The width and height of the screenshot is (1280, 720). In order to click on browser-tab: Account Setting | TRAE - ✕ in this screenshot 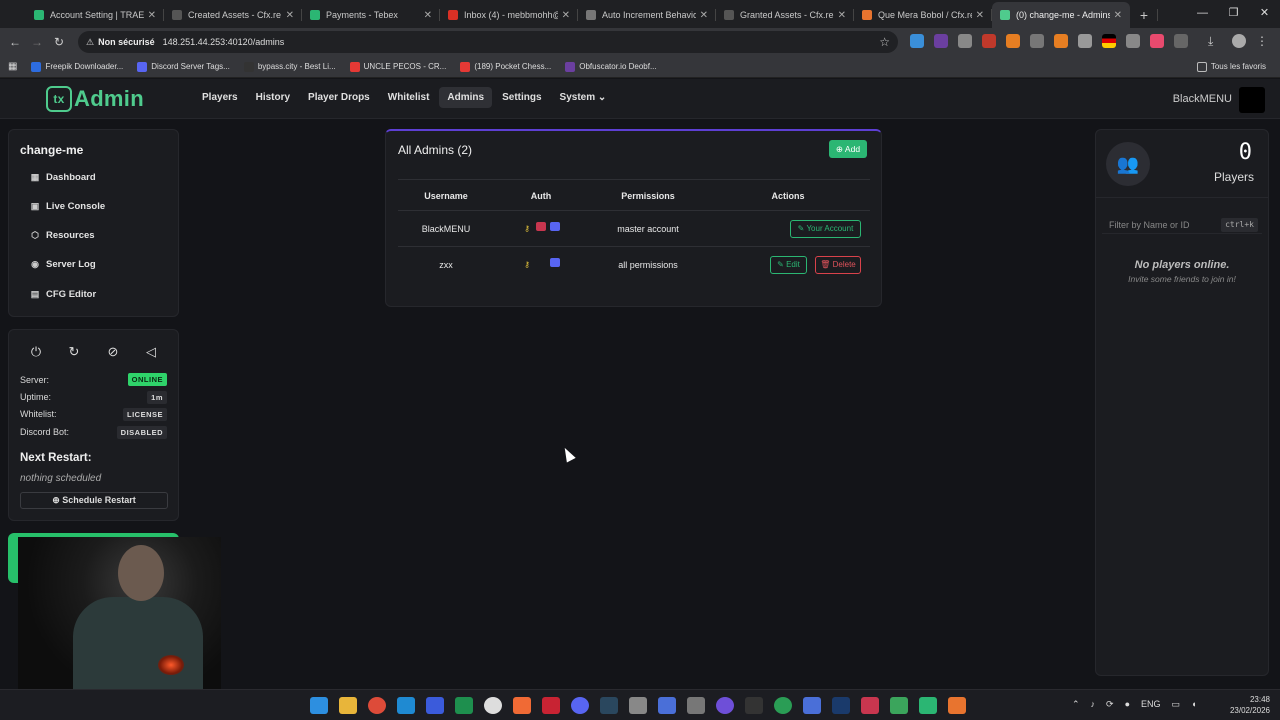, I will do `click(95, 15)`.